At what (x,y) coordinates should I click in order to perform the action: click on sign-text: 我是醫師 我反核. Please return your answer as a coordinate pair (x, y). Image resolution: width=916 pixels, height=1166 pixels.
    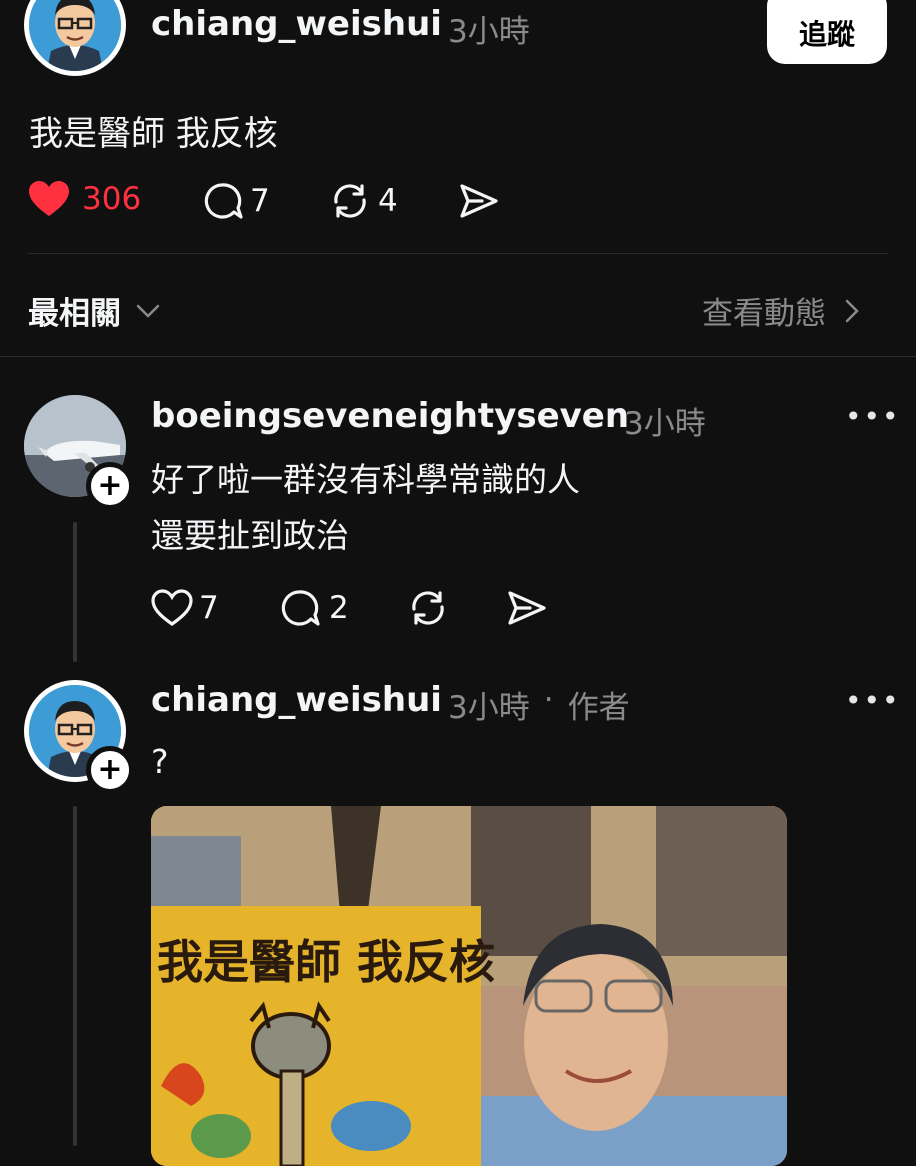
    Looking at the image, I should click on (326, 962).